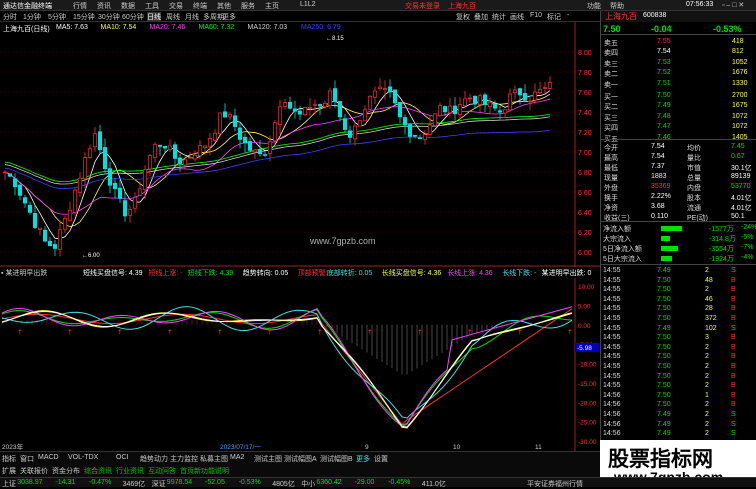 The width and height of the screenshot is (756, 489). What do you see at coordinates (363, 459) in the screenshot?
I see `tab-item: 更多` at bounding box center [363, 459].